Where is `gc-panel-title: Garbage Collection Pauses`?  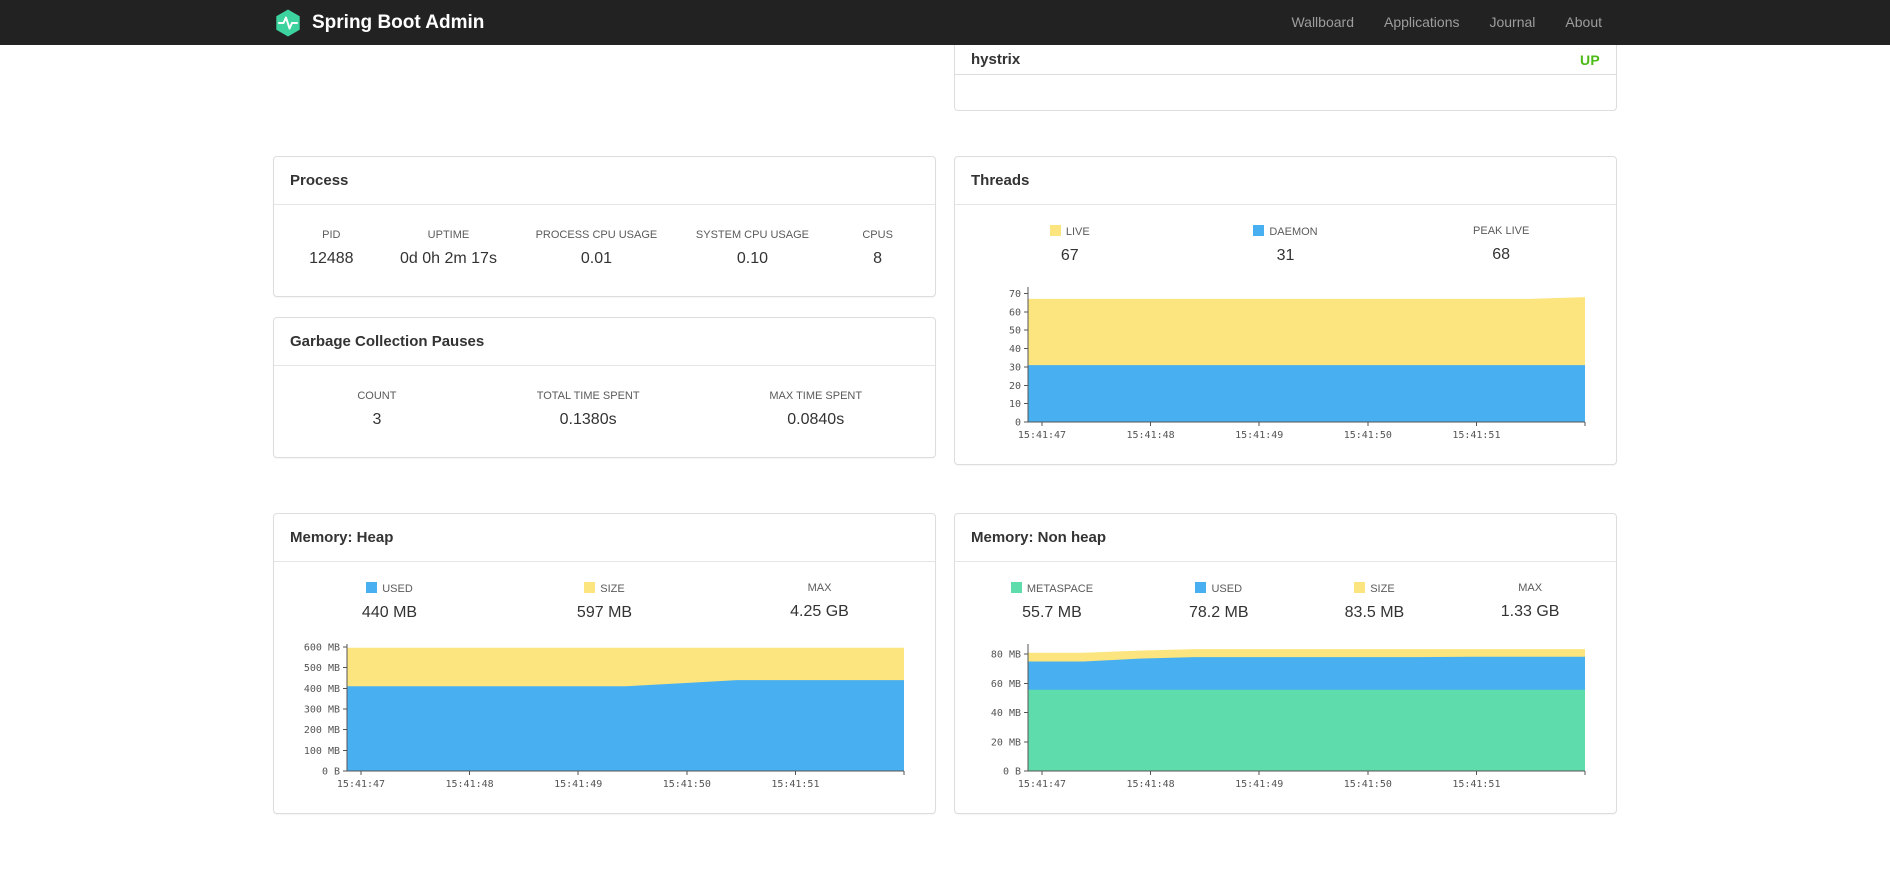 gc-panel-title: Garbage Collection Pauses is located at coordinates (604, 342).